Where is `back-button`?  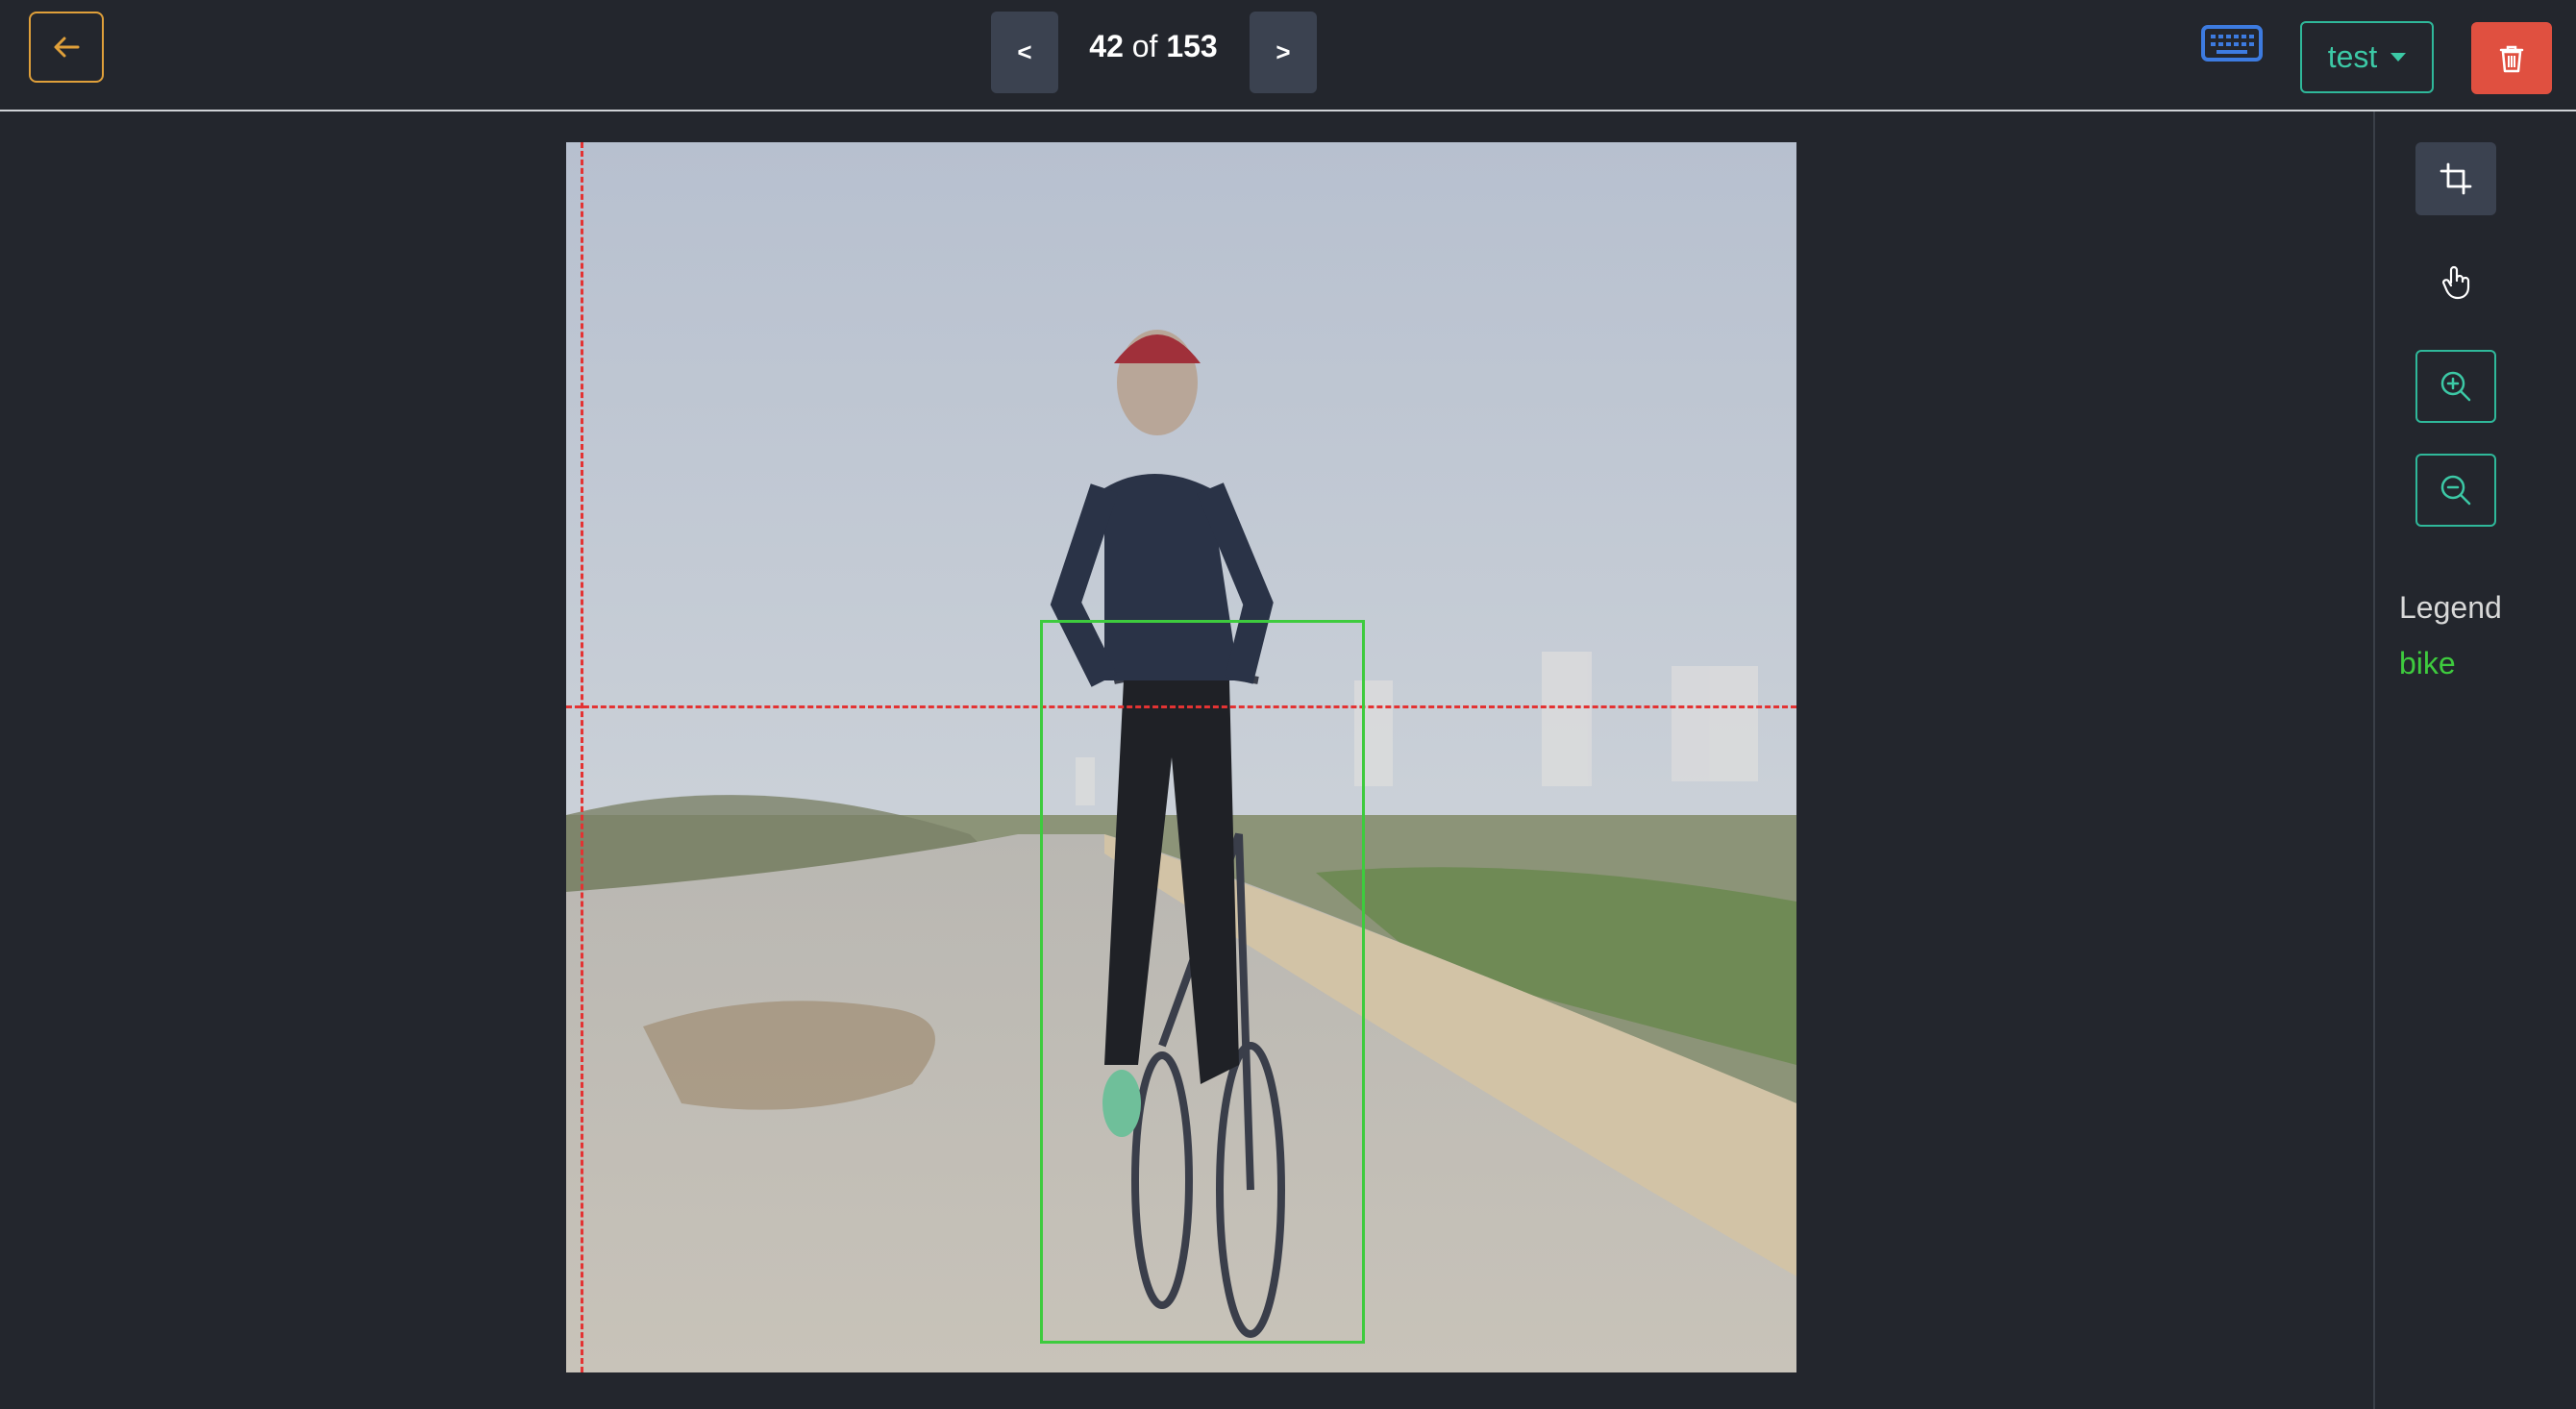 back-button is located at coordinates (66, 47).